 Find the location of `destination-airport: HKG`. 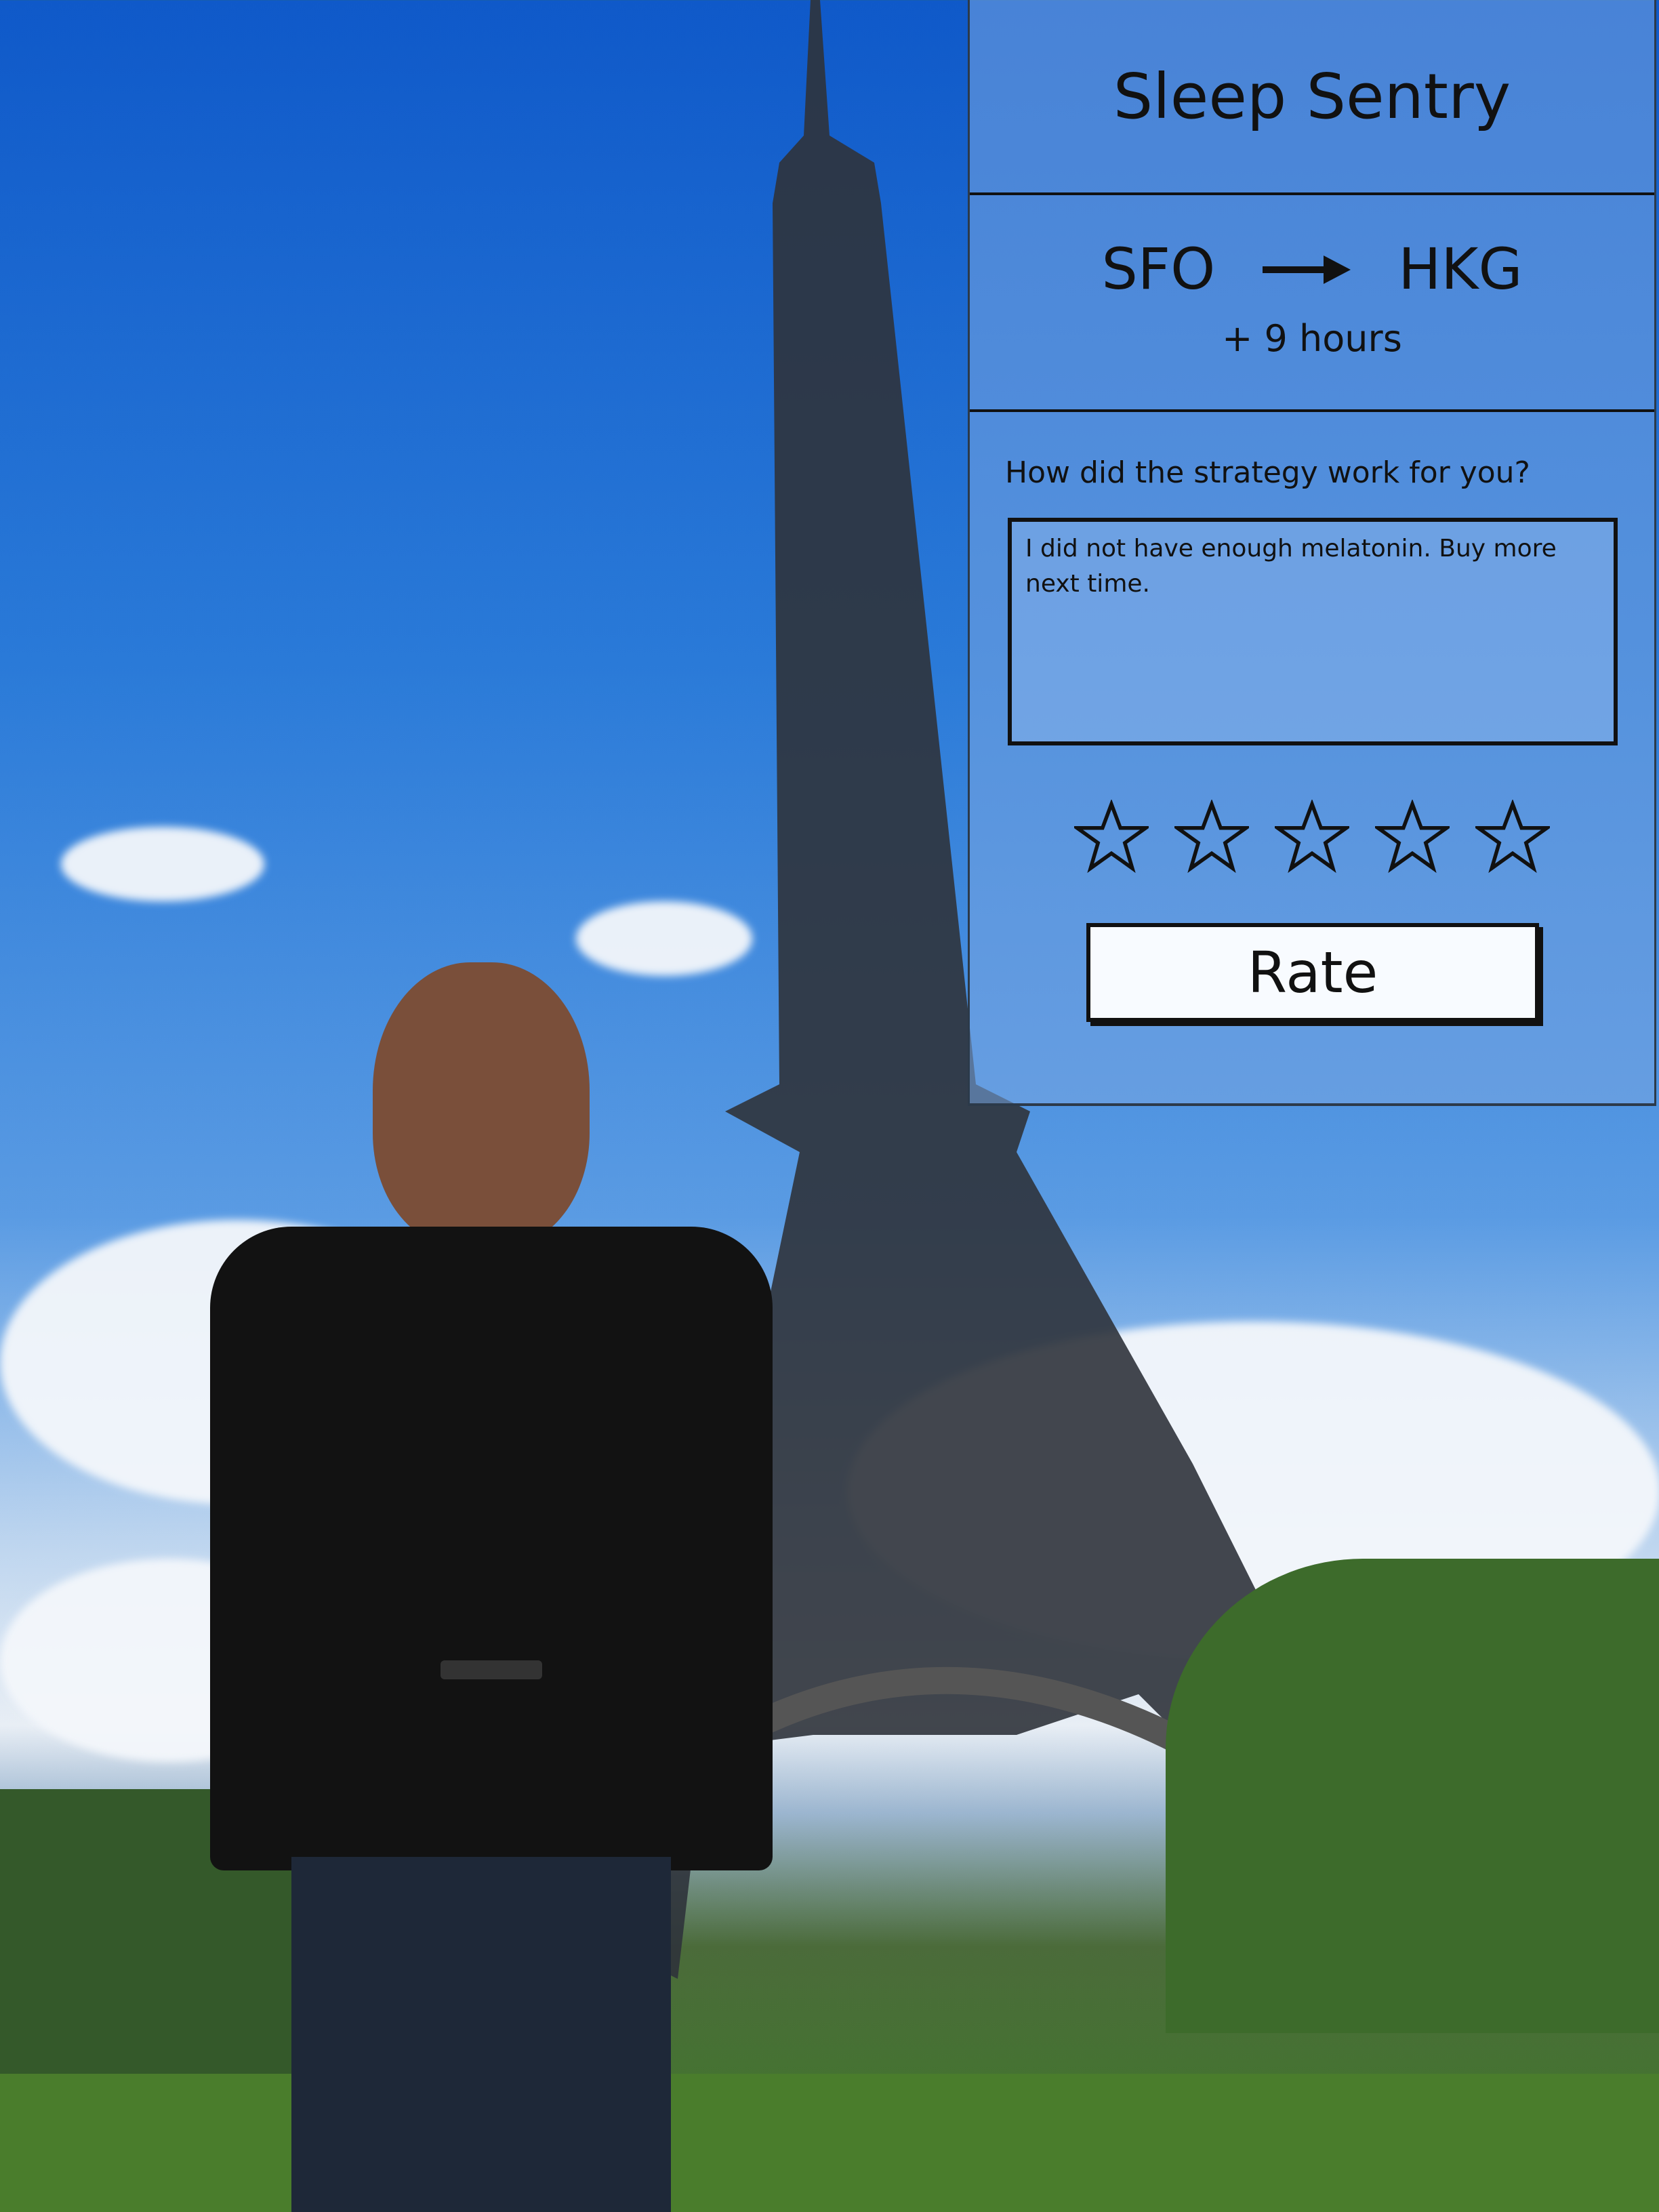

destination-airport: HKG is located at coordinates (1460, 269).